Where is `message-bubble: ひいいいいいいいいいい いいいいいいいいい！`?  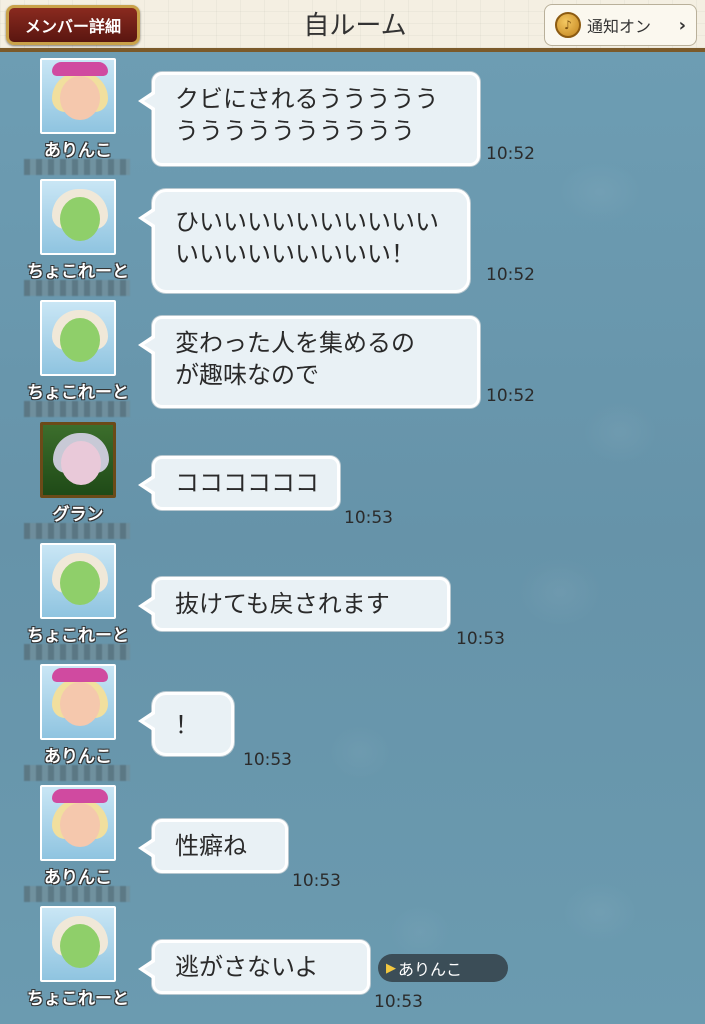 message-bubble: ひいいいいいいいいいい いいいいいいいいい！ is located at coordinates (304, 241).